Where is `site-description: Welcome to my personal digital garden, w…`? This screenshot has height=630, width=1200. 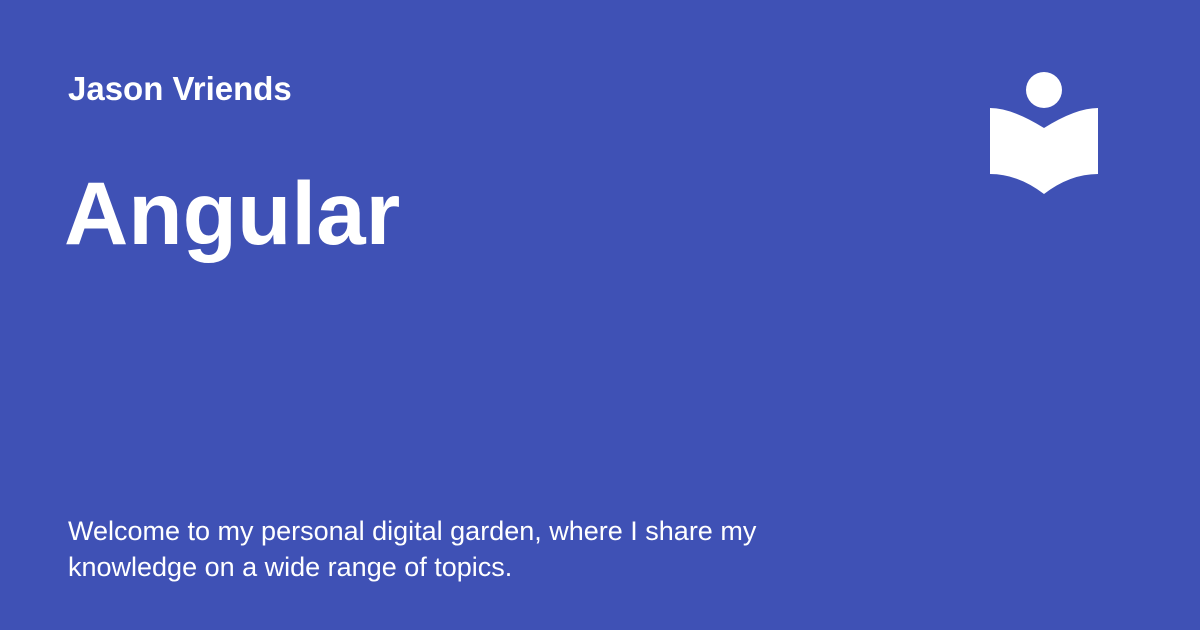
site-description: Welcome to my personal digital garden, w… is located at coordinates (412, 549).